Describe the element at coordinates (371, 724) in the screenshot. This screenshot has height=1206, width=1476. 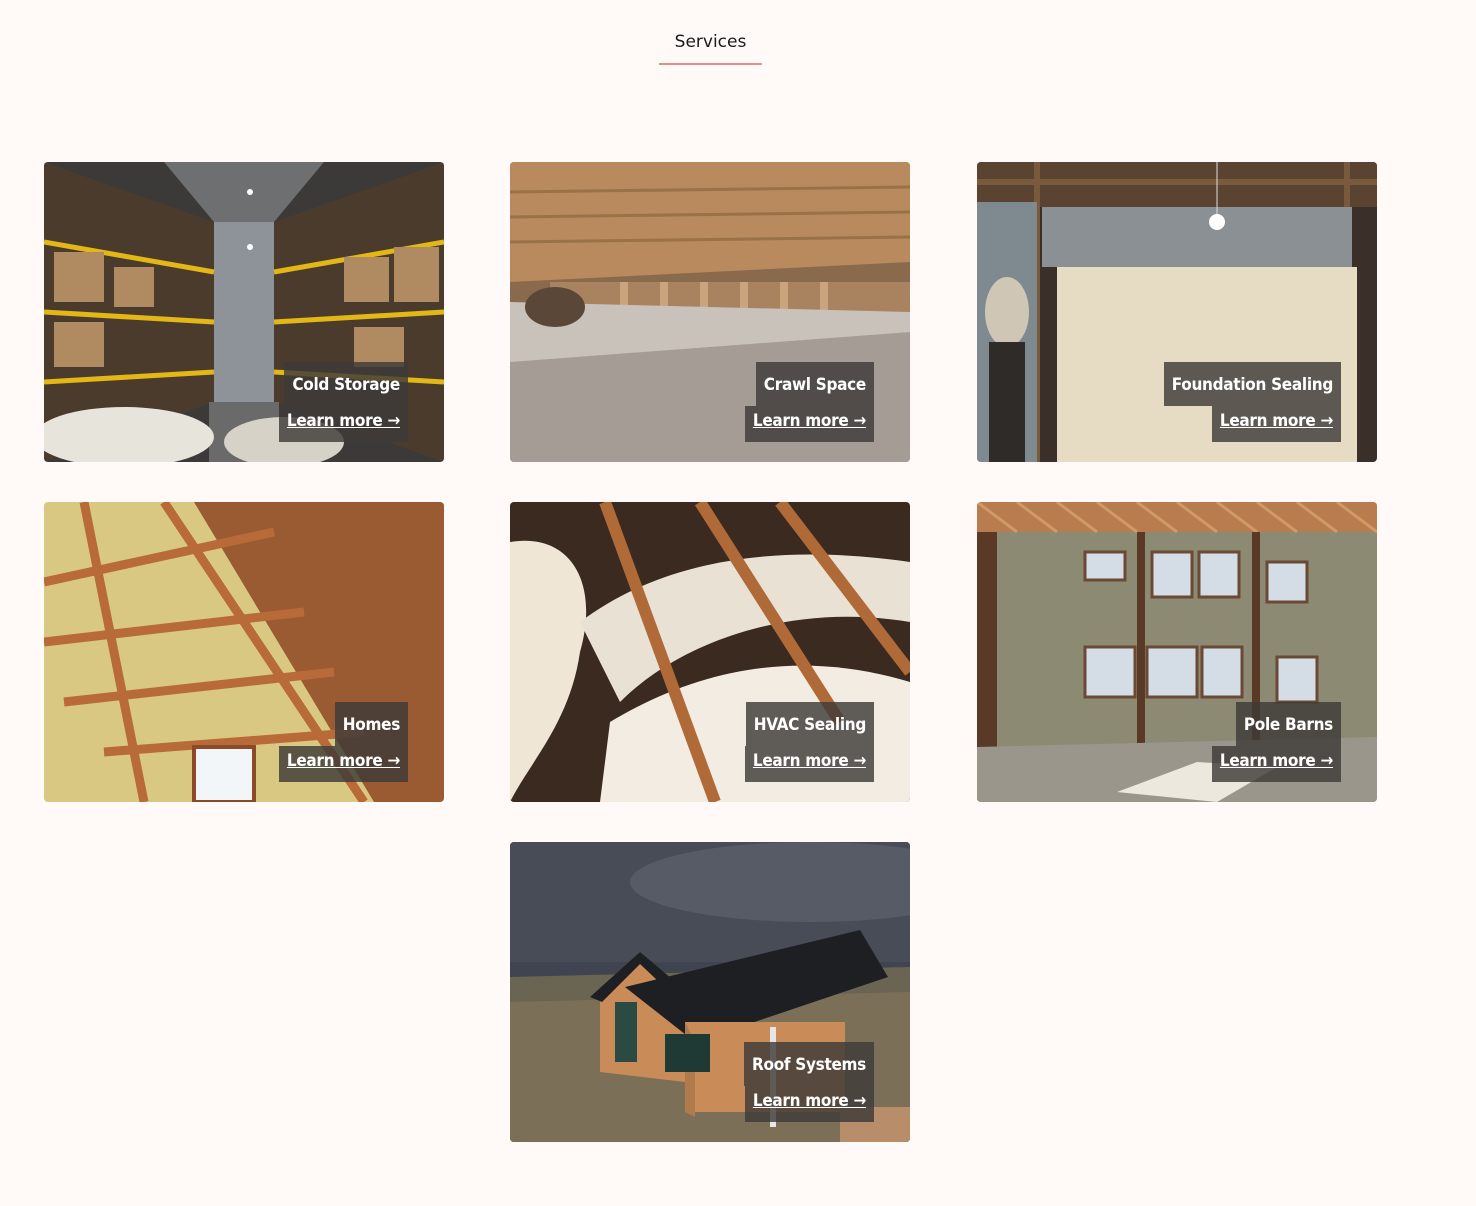
I see `card-title: Homes` at that location.